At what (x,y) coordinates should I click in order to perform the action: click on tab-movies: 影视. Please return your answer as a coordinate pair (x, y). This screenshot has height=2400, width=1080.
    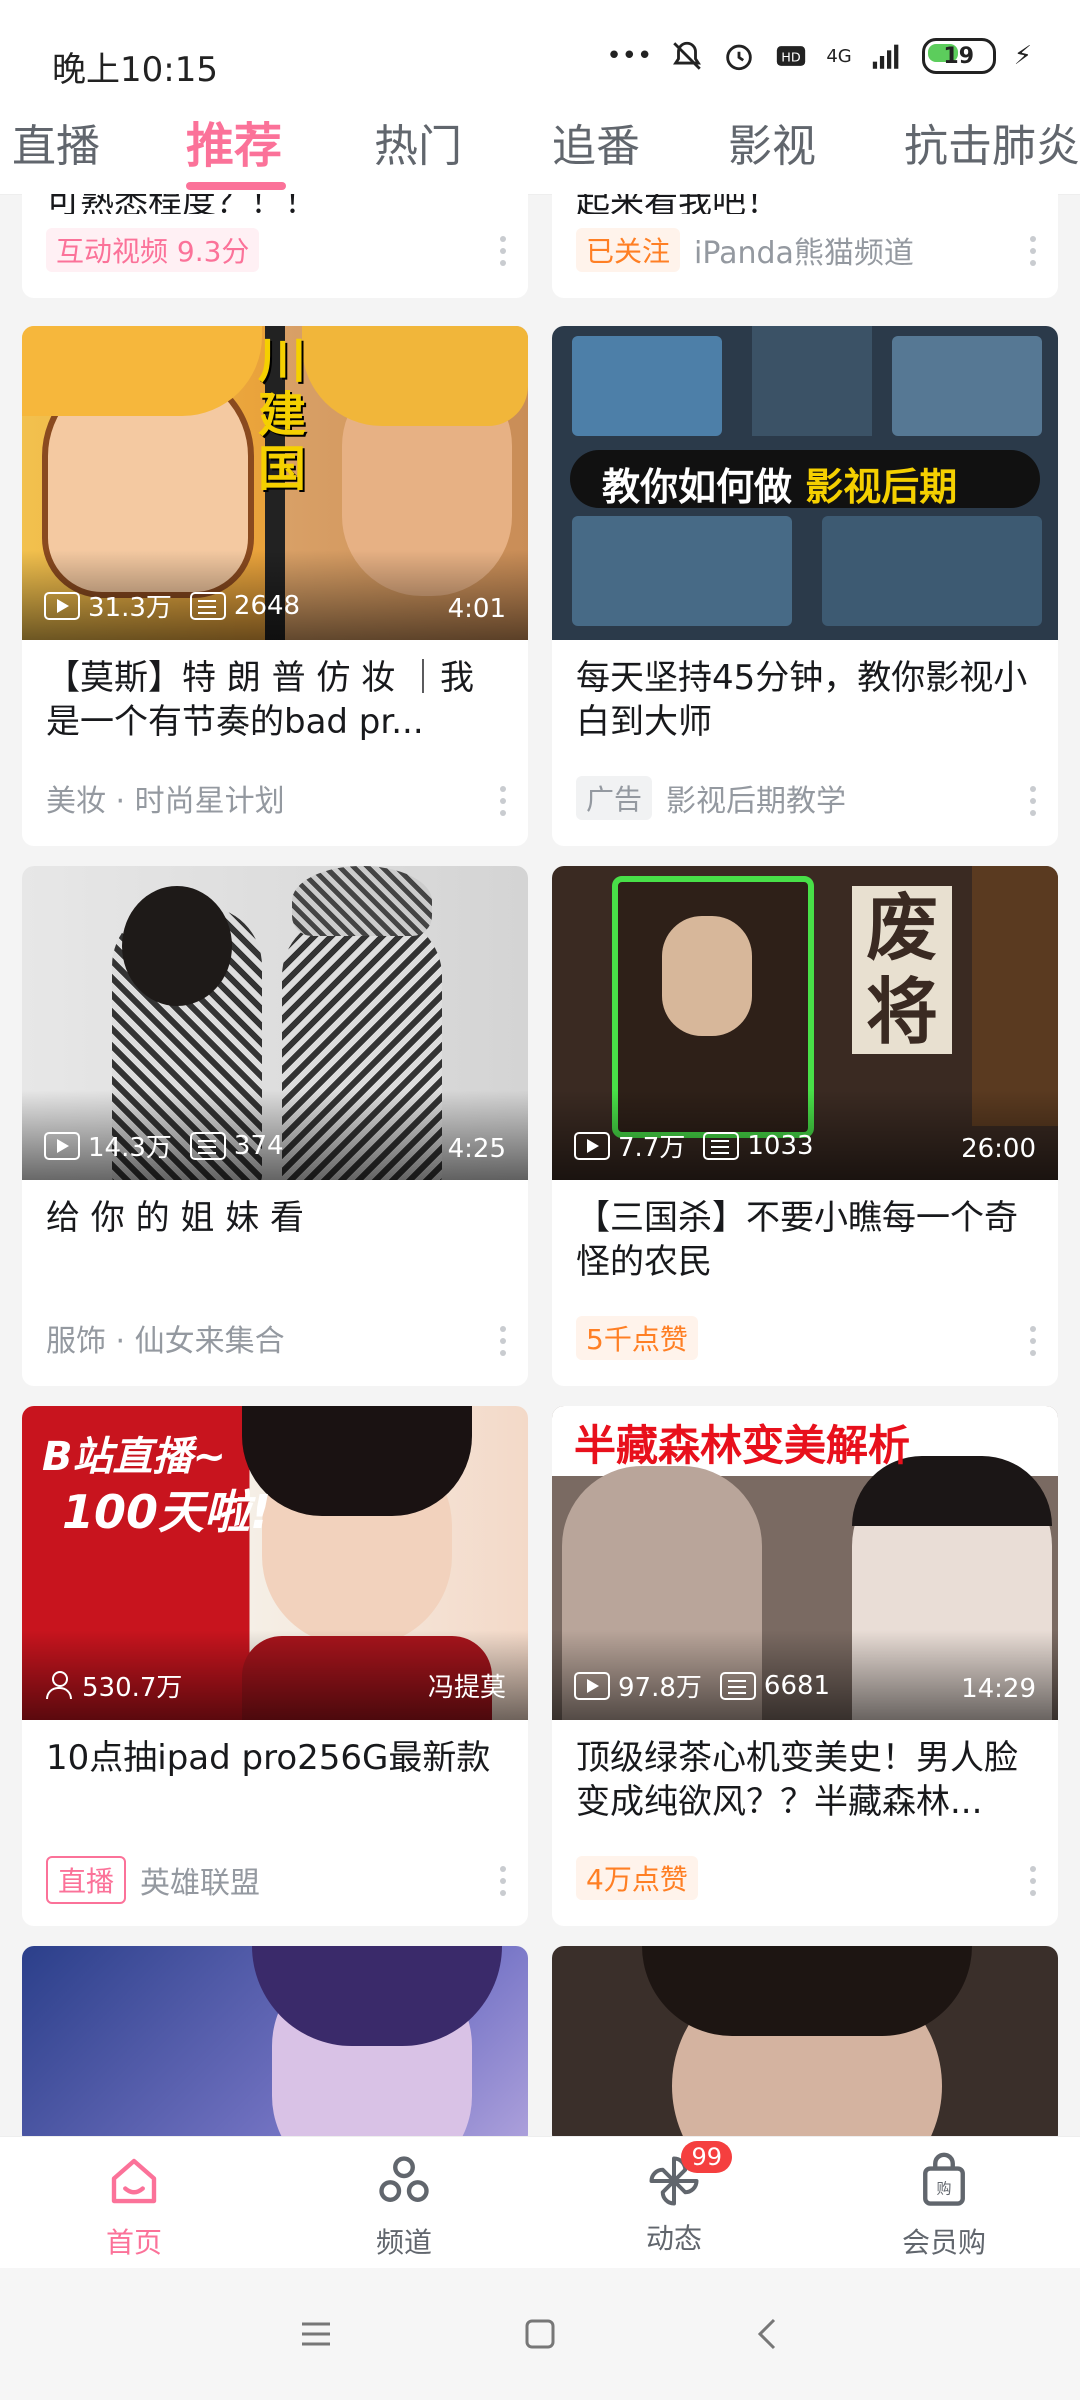
    Looking at the image, I should click on (772, 142).